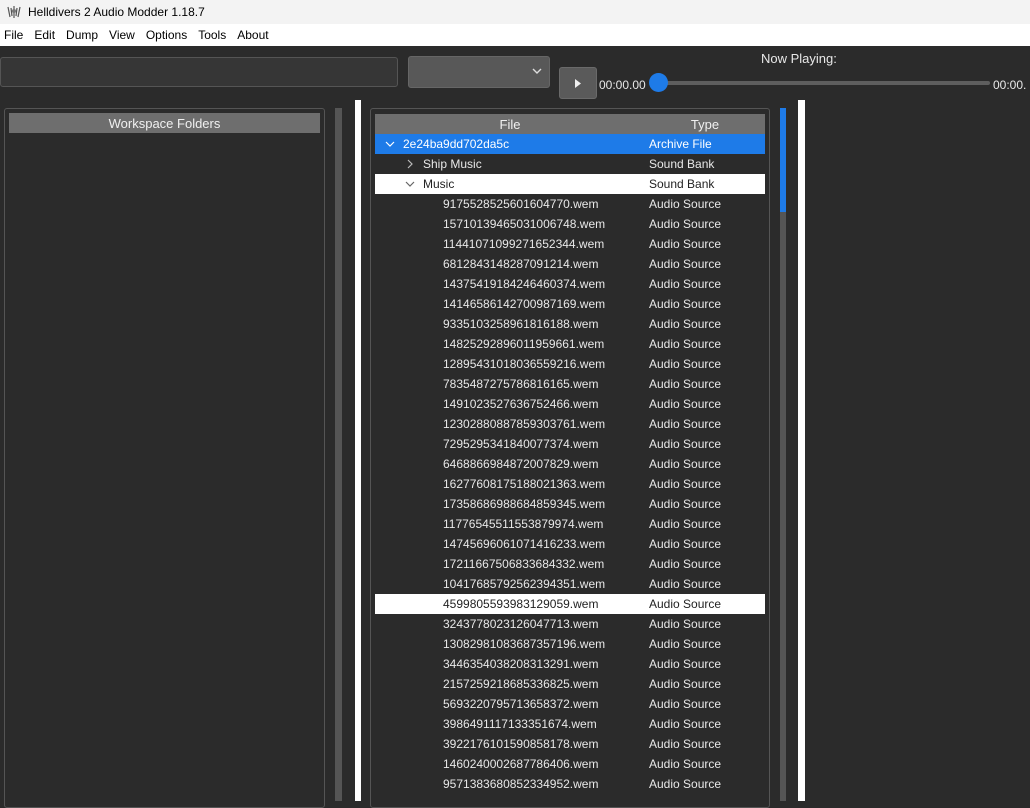  Describe the element at coordinates (570, 284) in the screenshot. I see `tree-row: 14375419184246460374.wem Audio Source` at that location.